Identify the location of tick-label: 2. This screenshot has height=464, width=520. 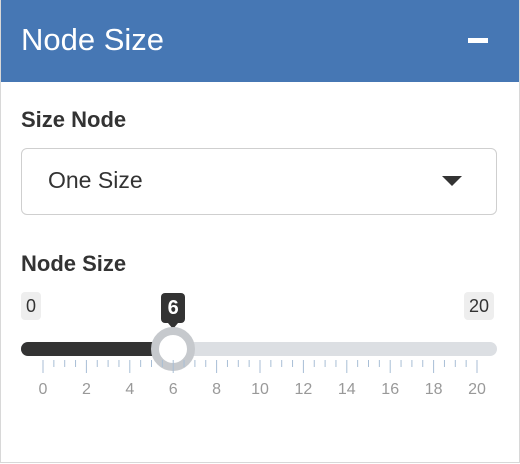
(86, 389).